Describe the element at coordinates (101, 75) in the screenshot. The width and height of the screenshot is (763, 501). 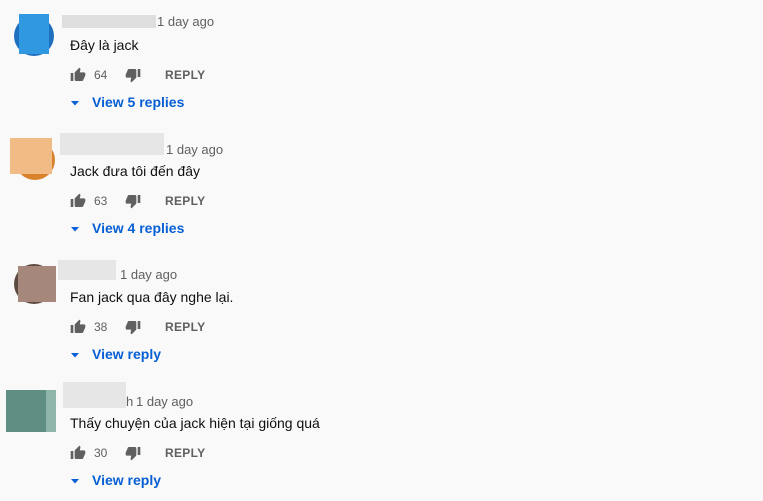
I see `like-count: 64` at that location.